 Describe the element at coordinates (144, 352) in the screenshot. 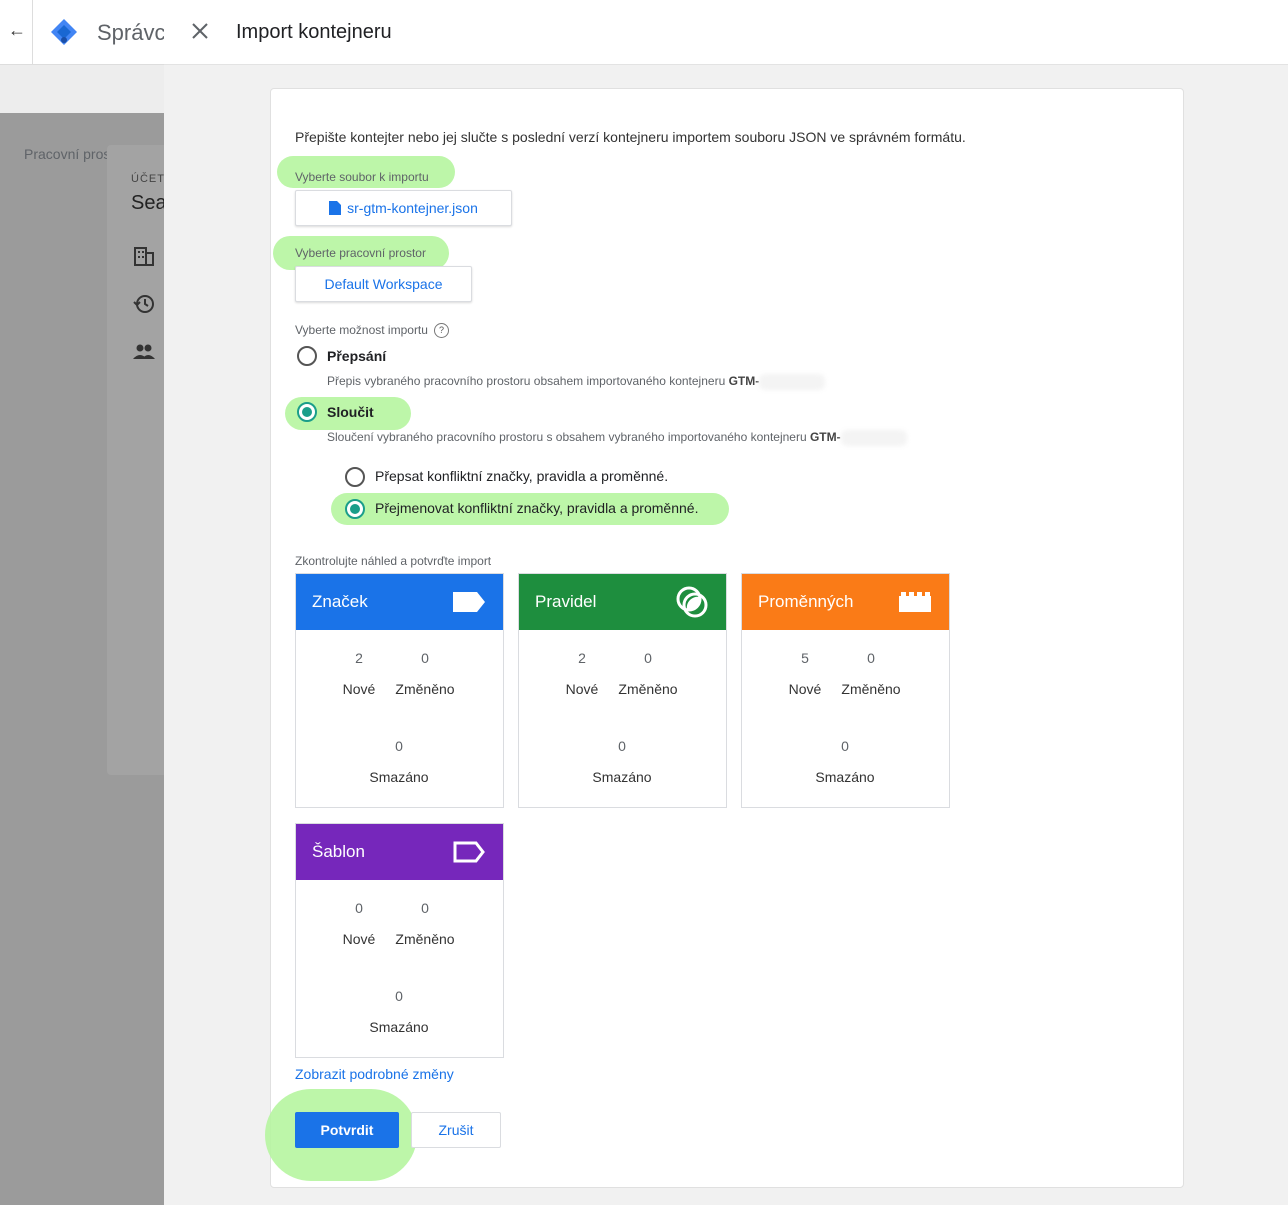

I see `users-icon` at that location.